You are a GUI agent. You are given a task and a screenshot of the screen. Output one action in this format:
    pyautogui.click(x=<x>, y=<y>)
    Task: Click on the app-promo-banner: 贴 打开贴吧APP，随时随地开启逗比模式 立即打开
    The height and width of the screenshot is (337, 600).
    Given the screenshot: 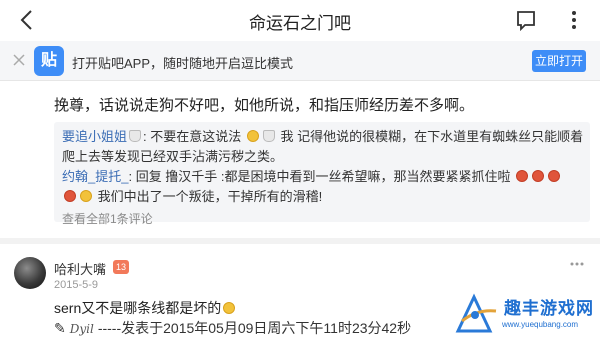 What is the action you would take?
    pyautogui.click(x=300, y=61)
    